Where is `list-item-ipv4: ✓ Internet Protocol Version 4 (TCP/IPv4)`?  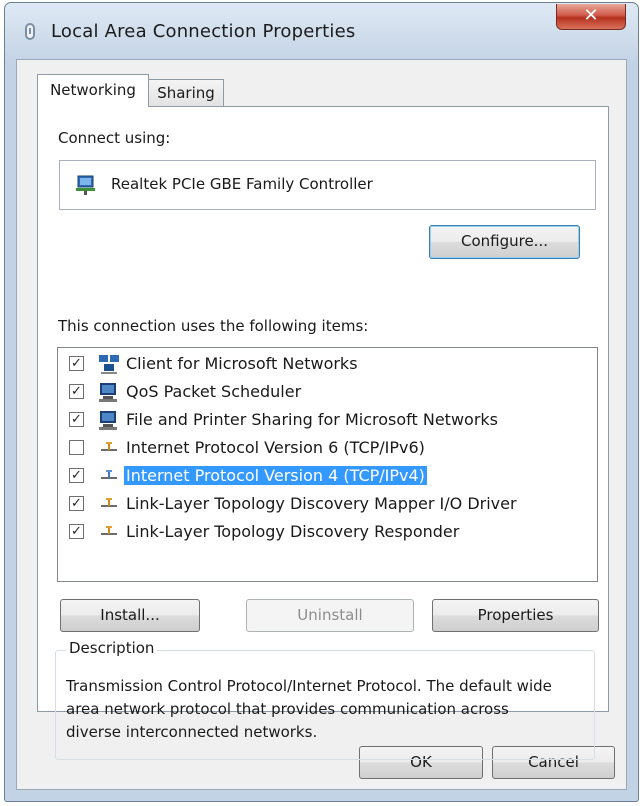
list-item-ipv4: ✓ Internet Protocol Version 4 (TCP/IPv4) is located at coordinates (318, 476).